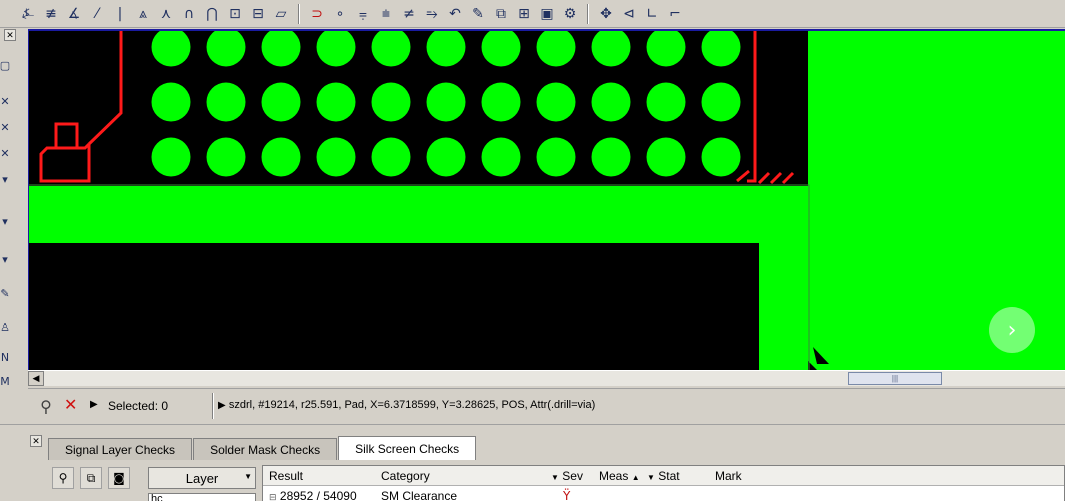  I want to click on layers-icon: ⧉, so click(91, 478).